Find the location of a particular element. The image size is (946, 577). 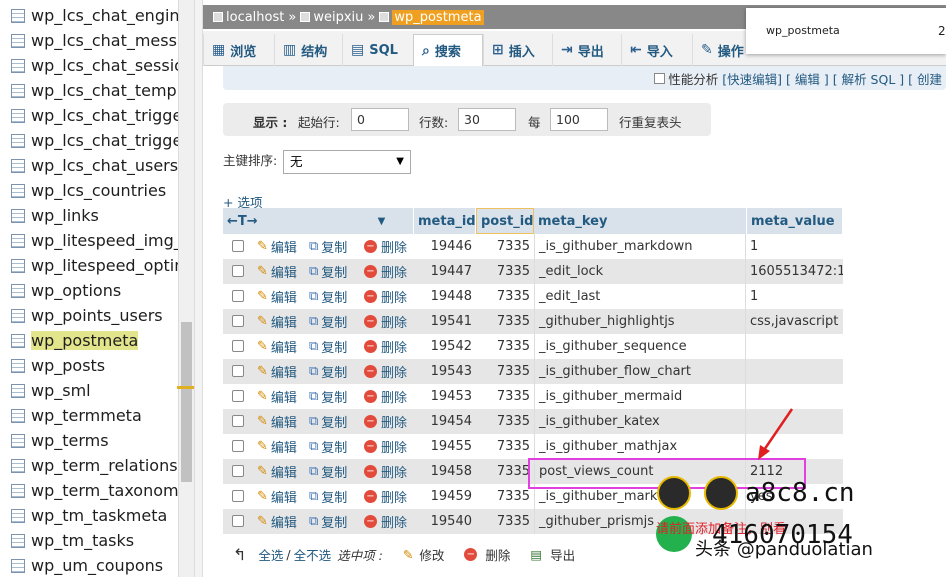

sidebar-scrollbar is located at coordinates (186, 288).